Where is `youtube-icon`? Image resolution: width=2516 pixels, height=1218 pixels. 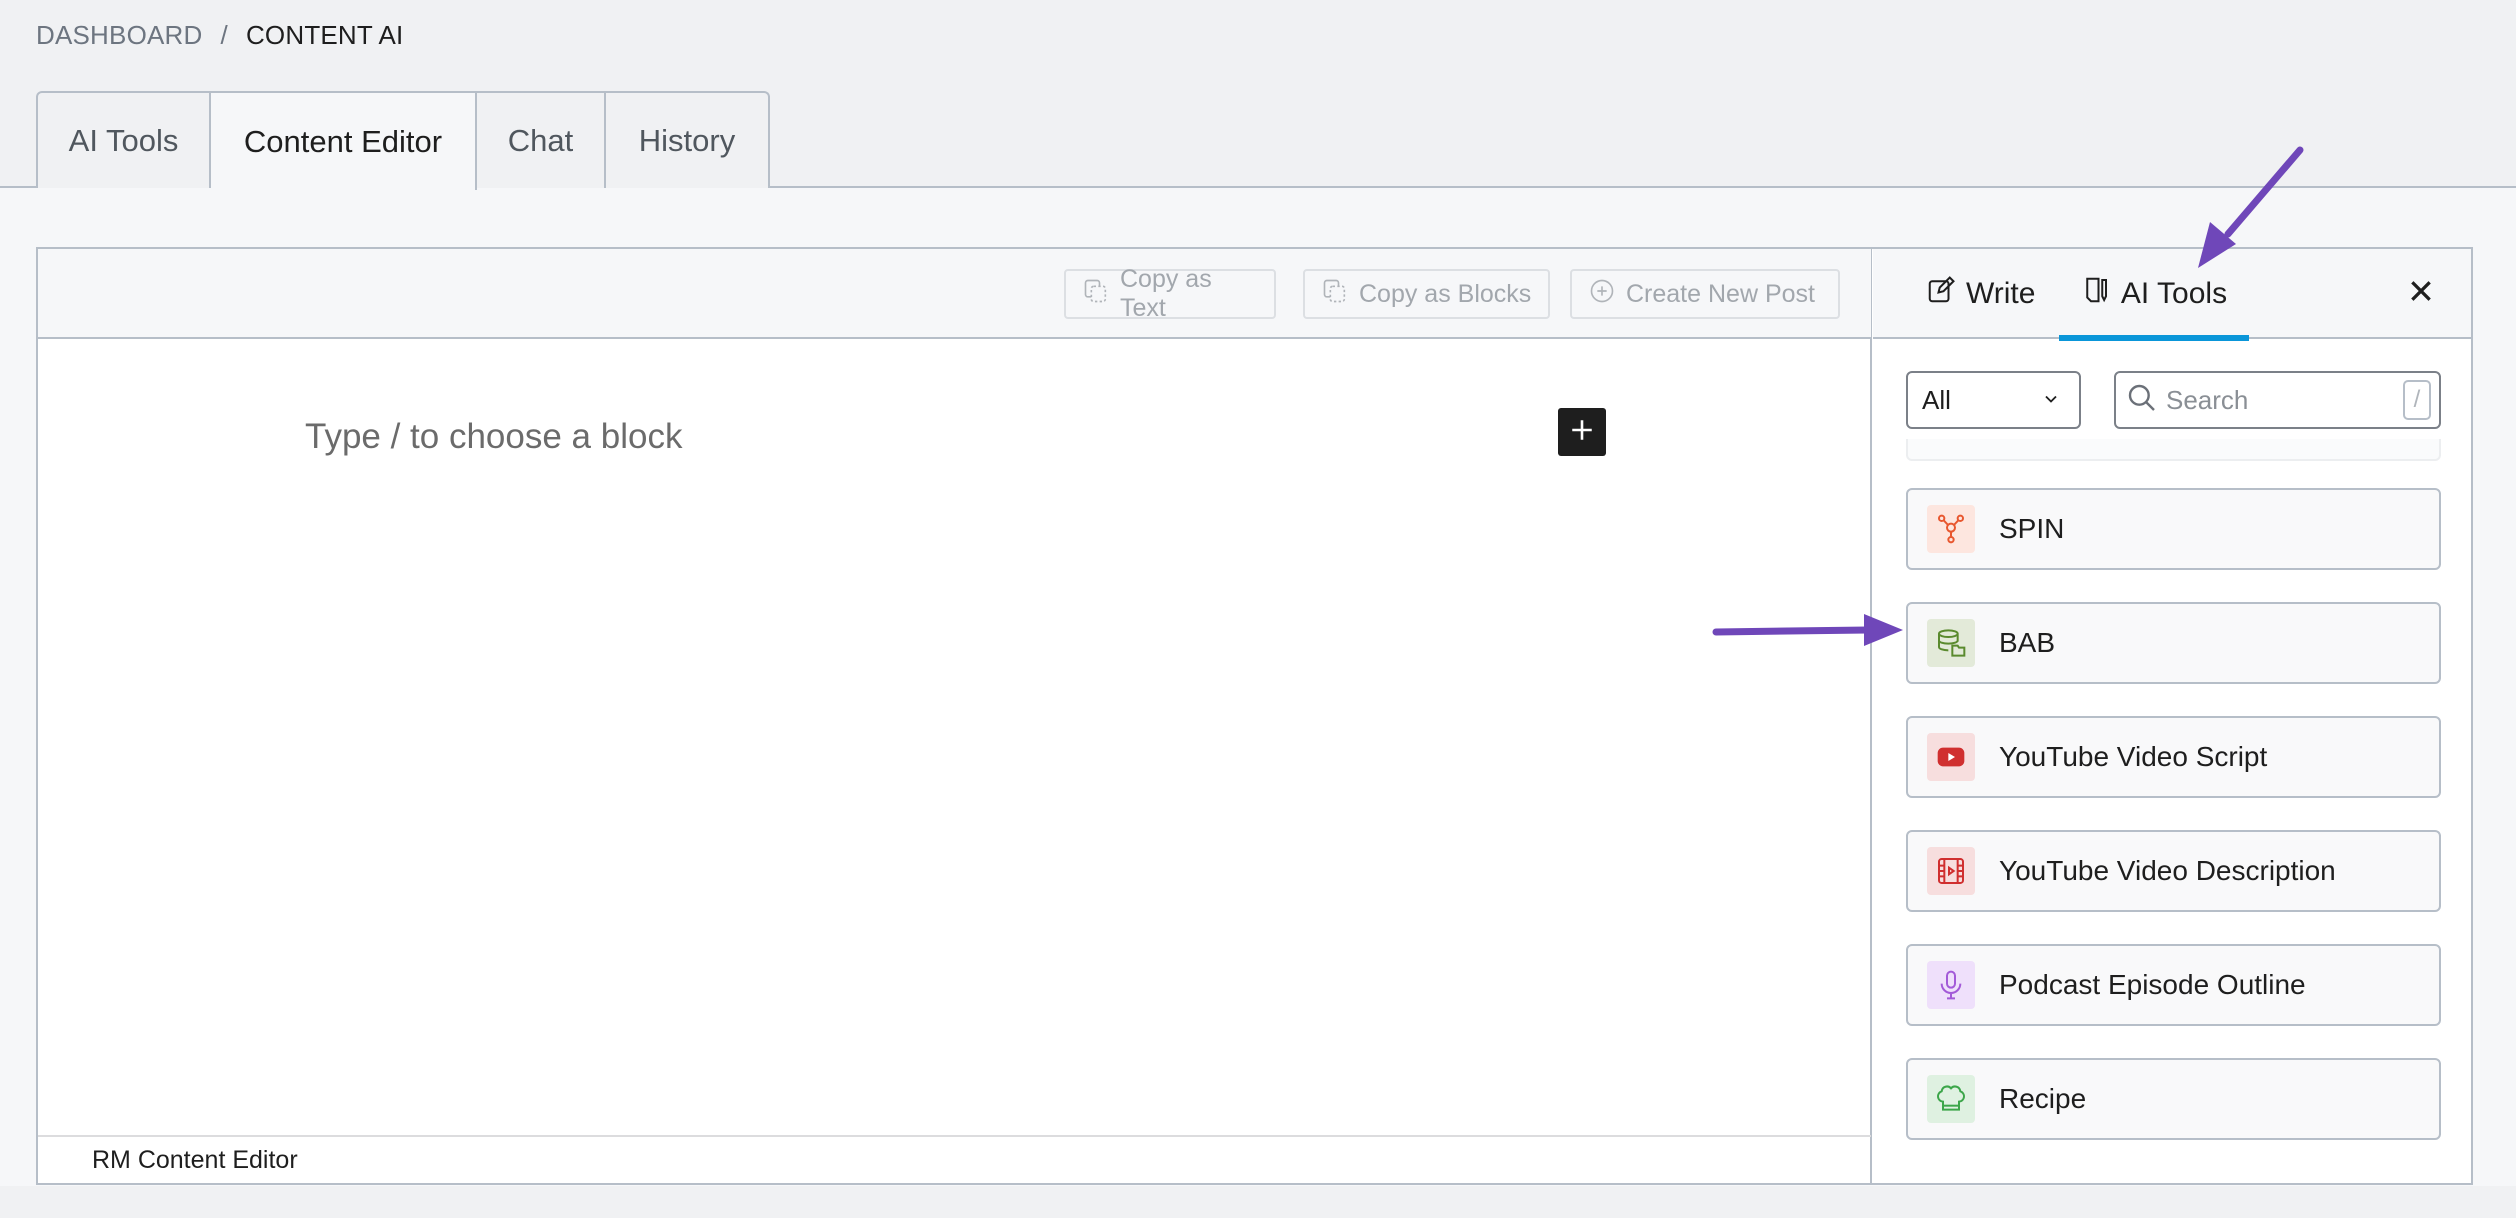 youtube-icon is located at coordinates (1951, 757).